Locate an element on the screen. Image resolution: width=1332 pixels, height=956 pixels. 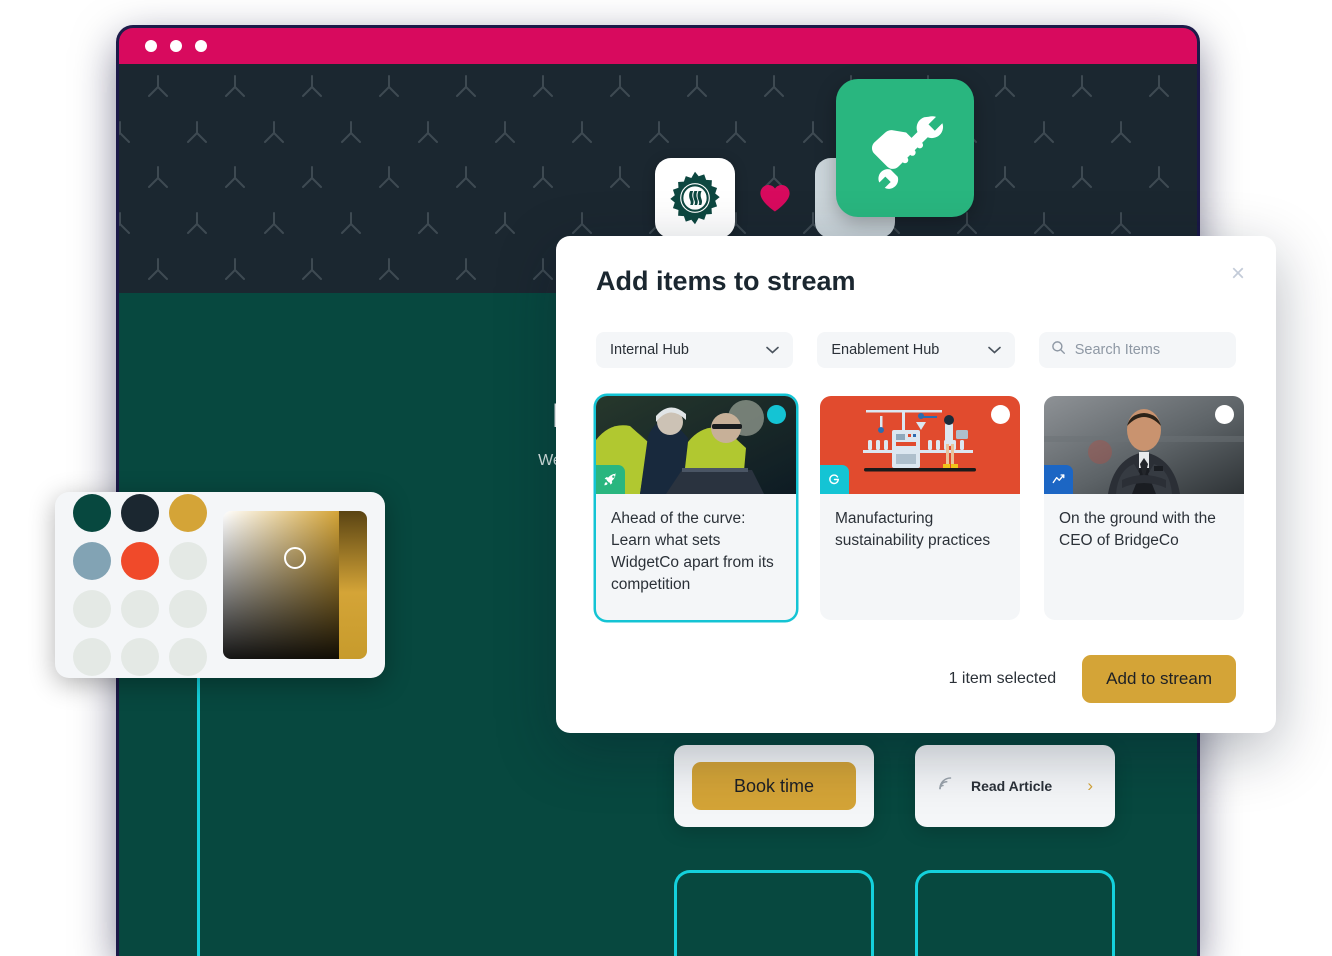
close-dot is located at coordinates (151, 46).